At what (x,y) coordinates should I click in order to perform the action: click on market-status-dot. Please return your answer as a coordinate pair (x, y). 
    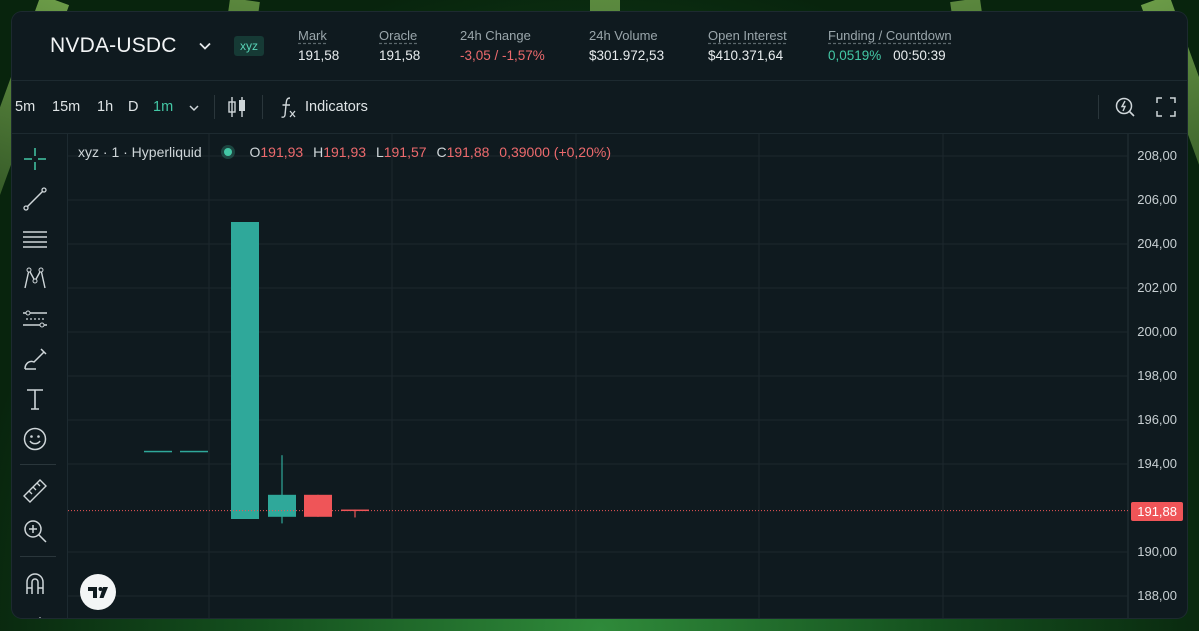
    Looking at the image, I should click on (227, 152).